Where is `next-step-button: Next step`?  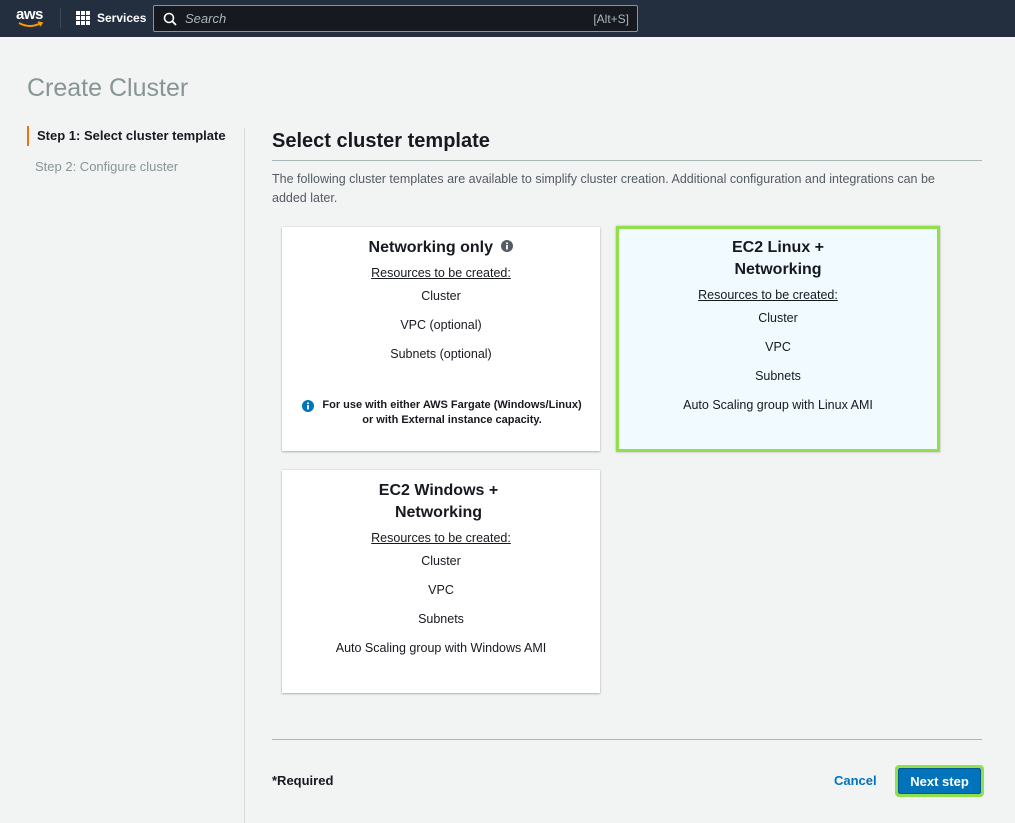 next-step-button: Next step is located at coordinates (939, 781).